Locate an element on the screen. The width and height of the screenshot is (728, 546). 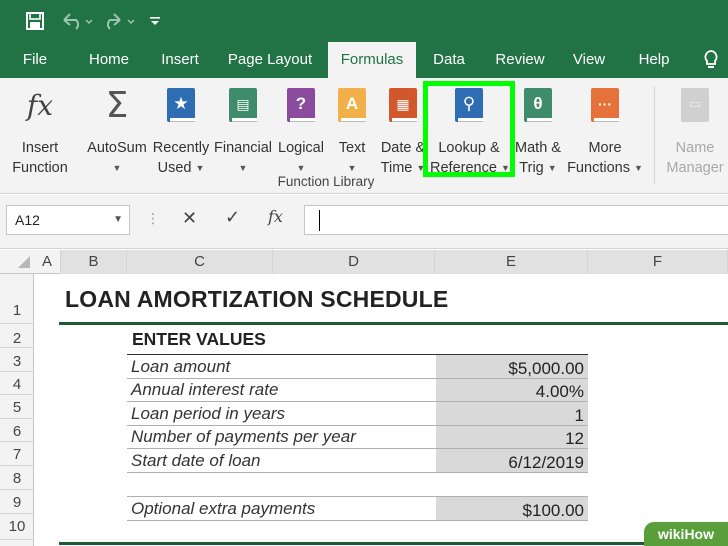
name-box: A12 ▼ is located at coordinates (68, 220).